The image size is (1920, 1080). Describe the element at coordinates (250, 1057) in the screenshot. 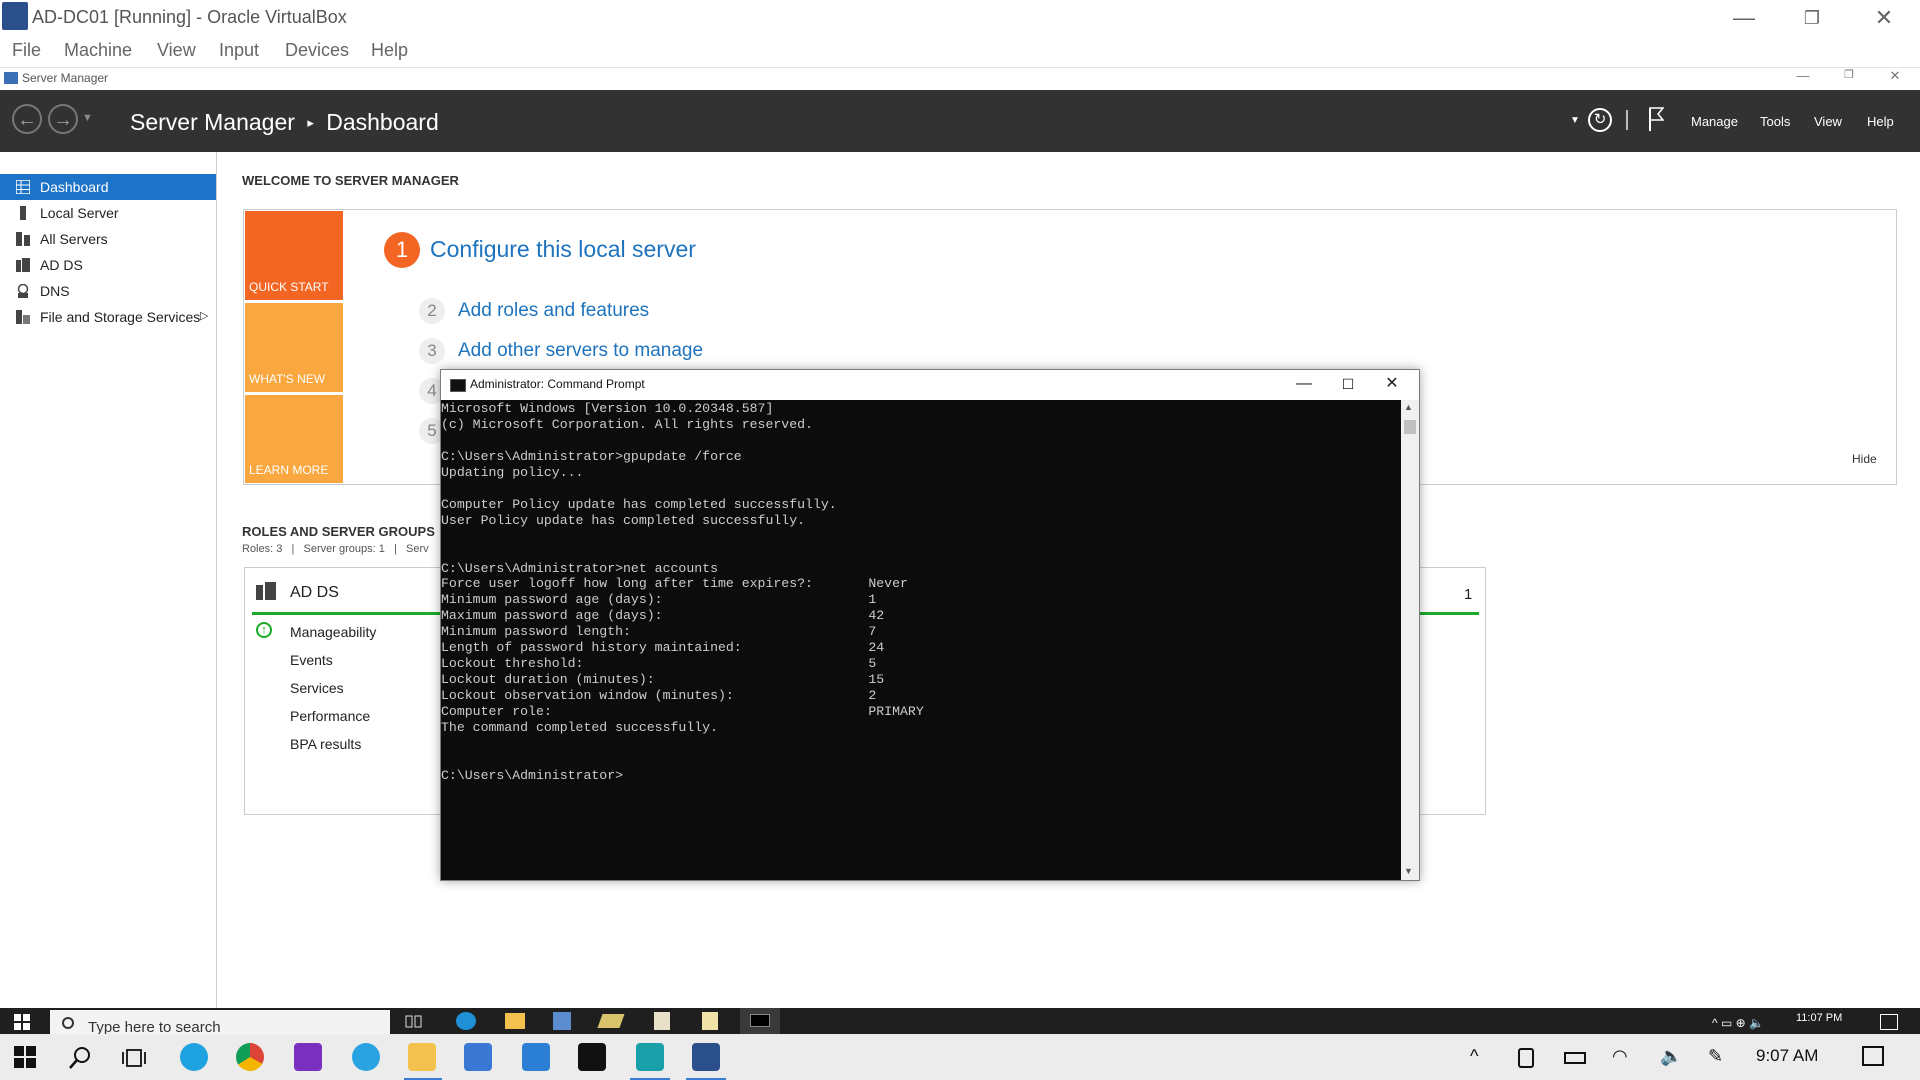

I see `chrome-icon` at that location.